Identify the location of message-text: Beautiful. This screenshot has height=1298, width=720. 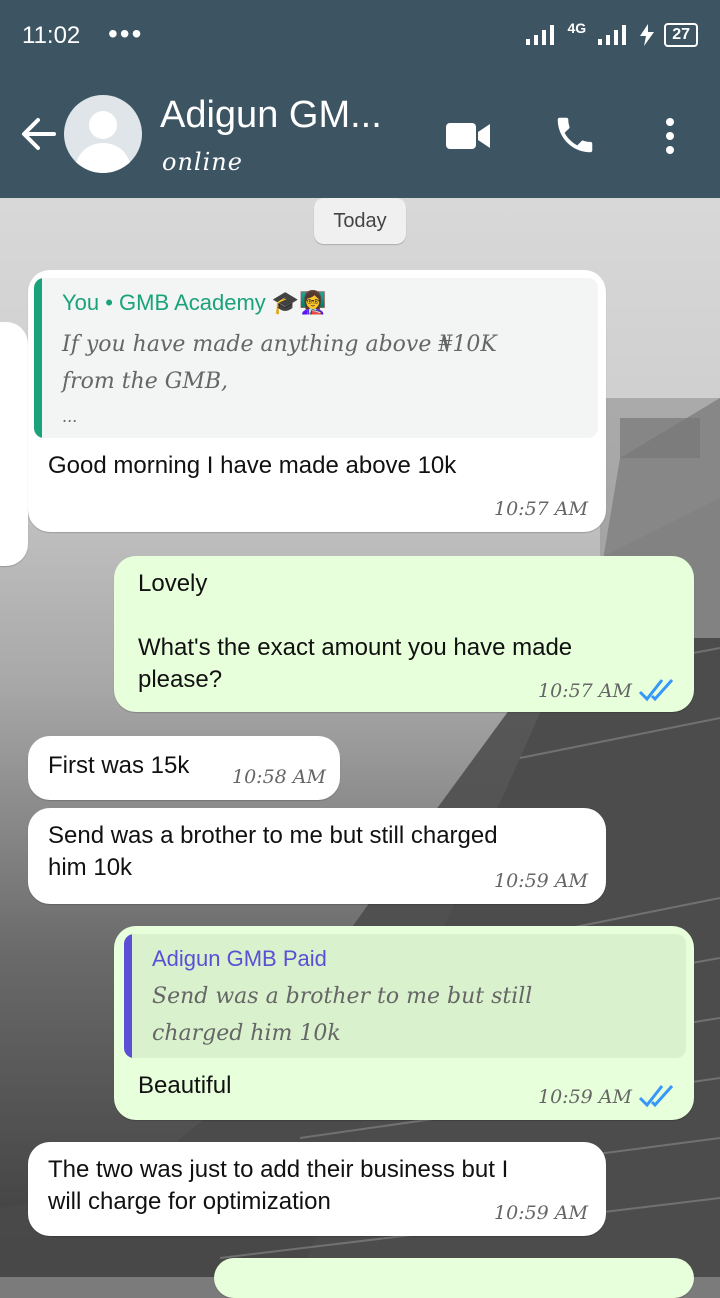
(185, 1085).